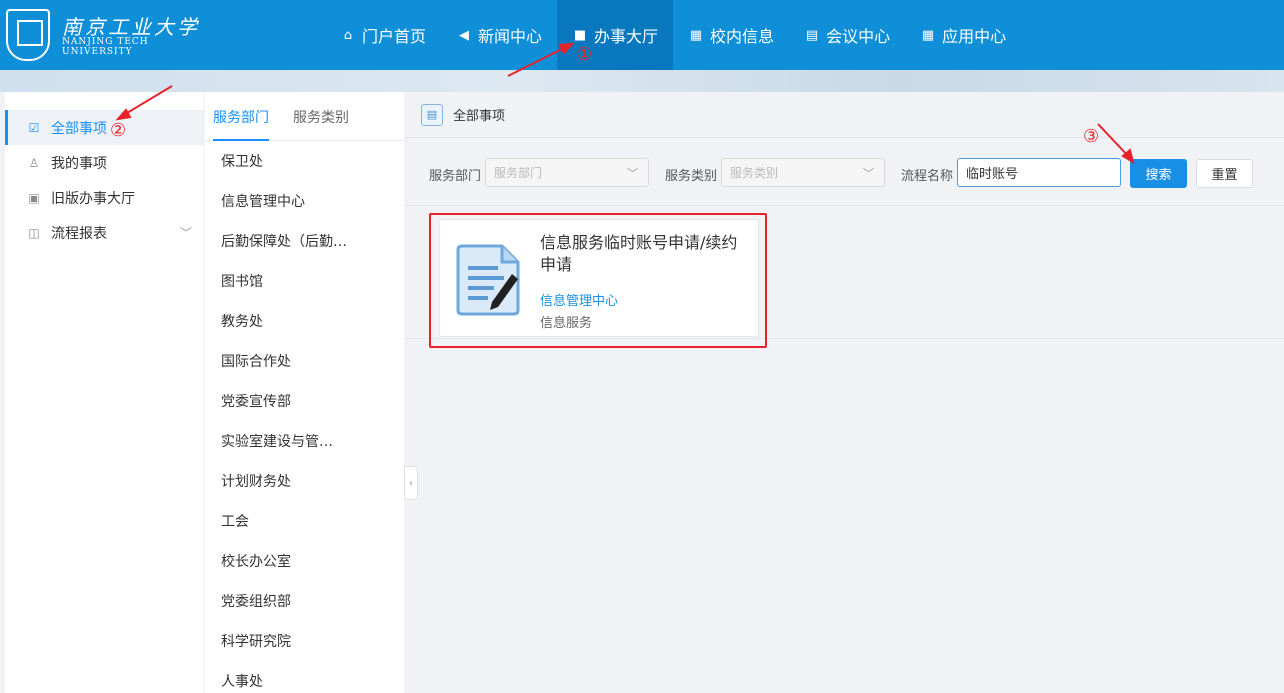  I want to click on university-logo: 南京工业大学 NANJING TECH UNIVERSITY, so click(101, 35).